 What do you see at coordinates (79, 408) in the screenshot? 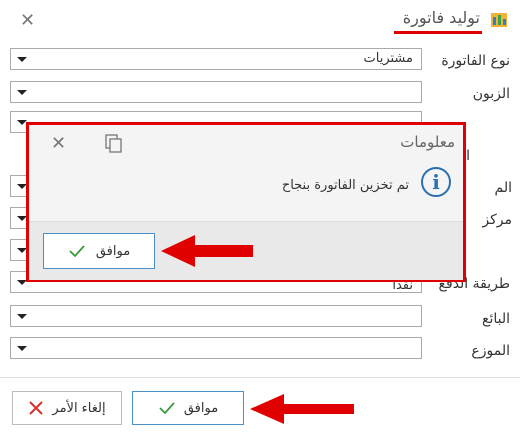
I see `cancel-button-label: إلغاء الأمر` at bounding box center [79, 408].